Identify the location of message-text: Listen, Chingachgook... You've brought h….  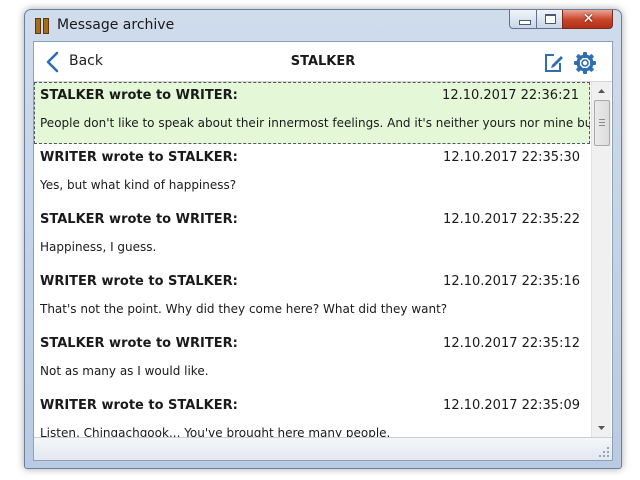
(215, 431).